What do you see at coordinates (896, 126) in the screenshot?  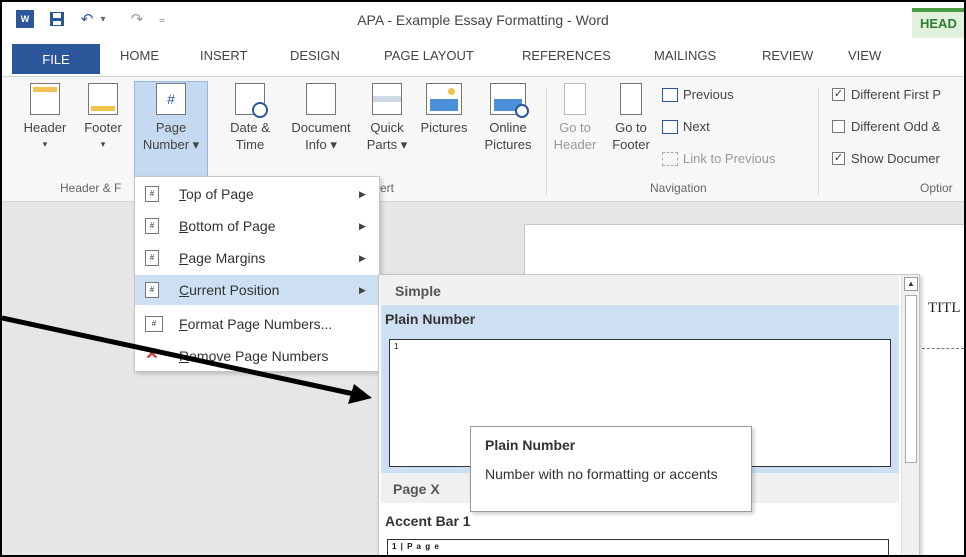 I see `different-odd-even-label: Different Odd &` at bounding box center [896, 126].